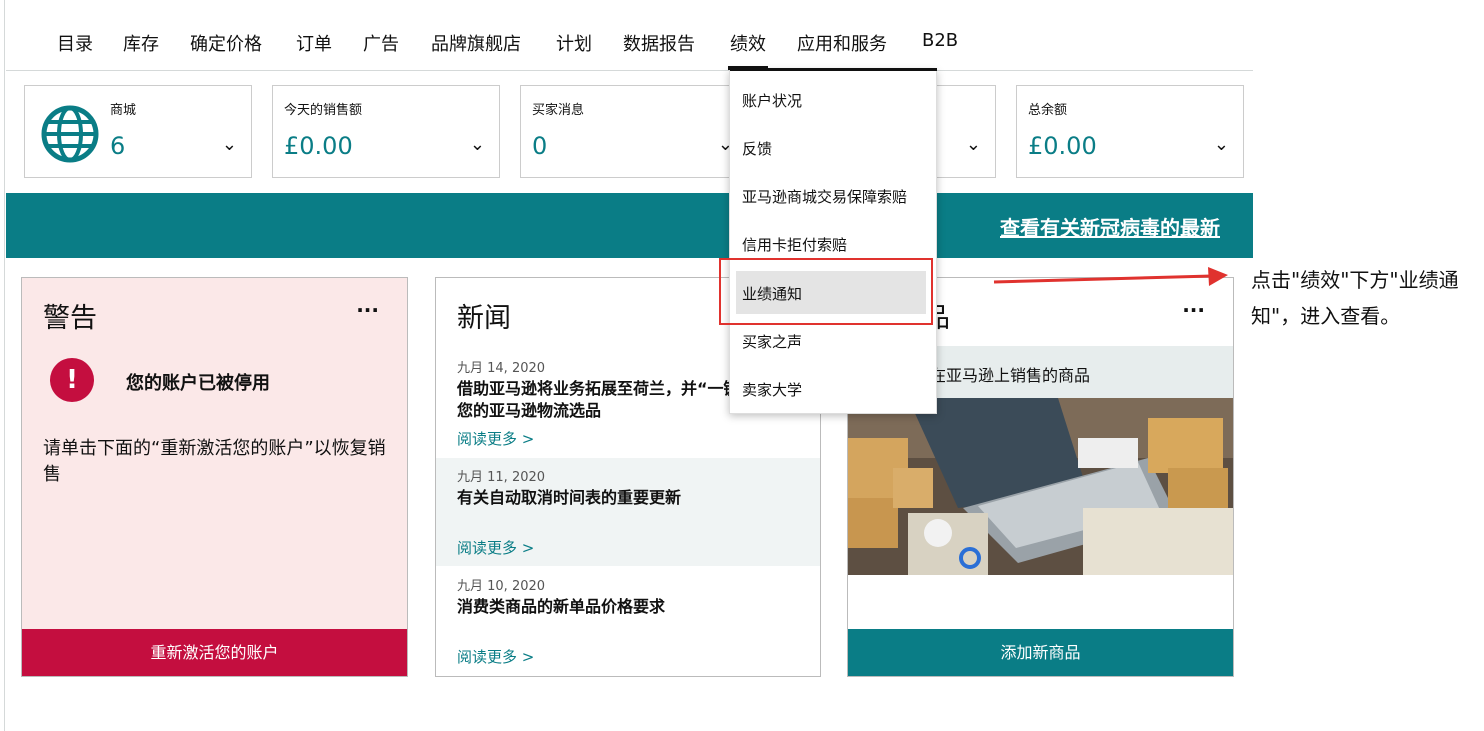  Describe the element at coordinates (484, 318) in the screenshot. I see `widget-title: 新闻` at that location.